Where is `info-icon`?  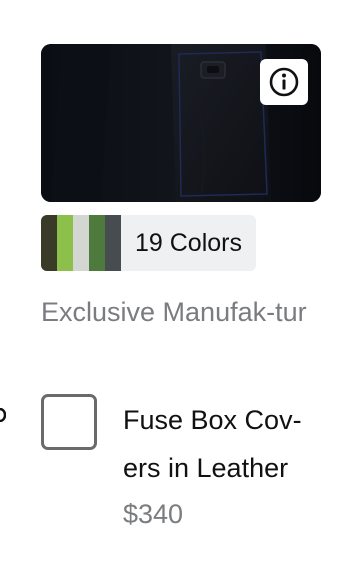
info-icon is located at coordinates (284, 82).